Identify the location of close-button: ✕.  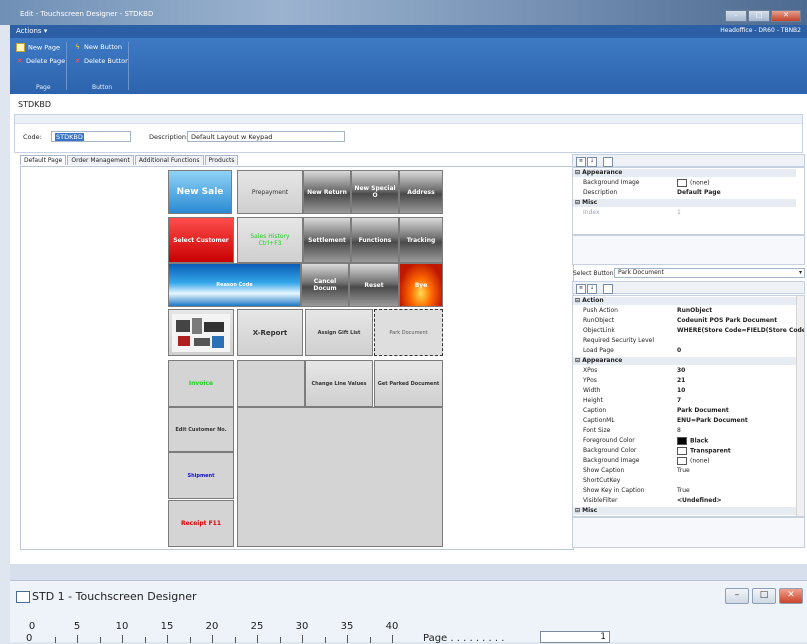
(786, 16).